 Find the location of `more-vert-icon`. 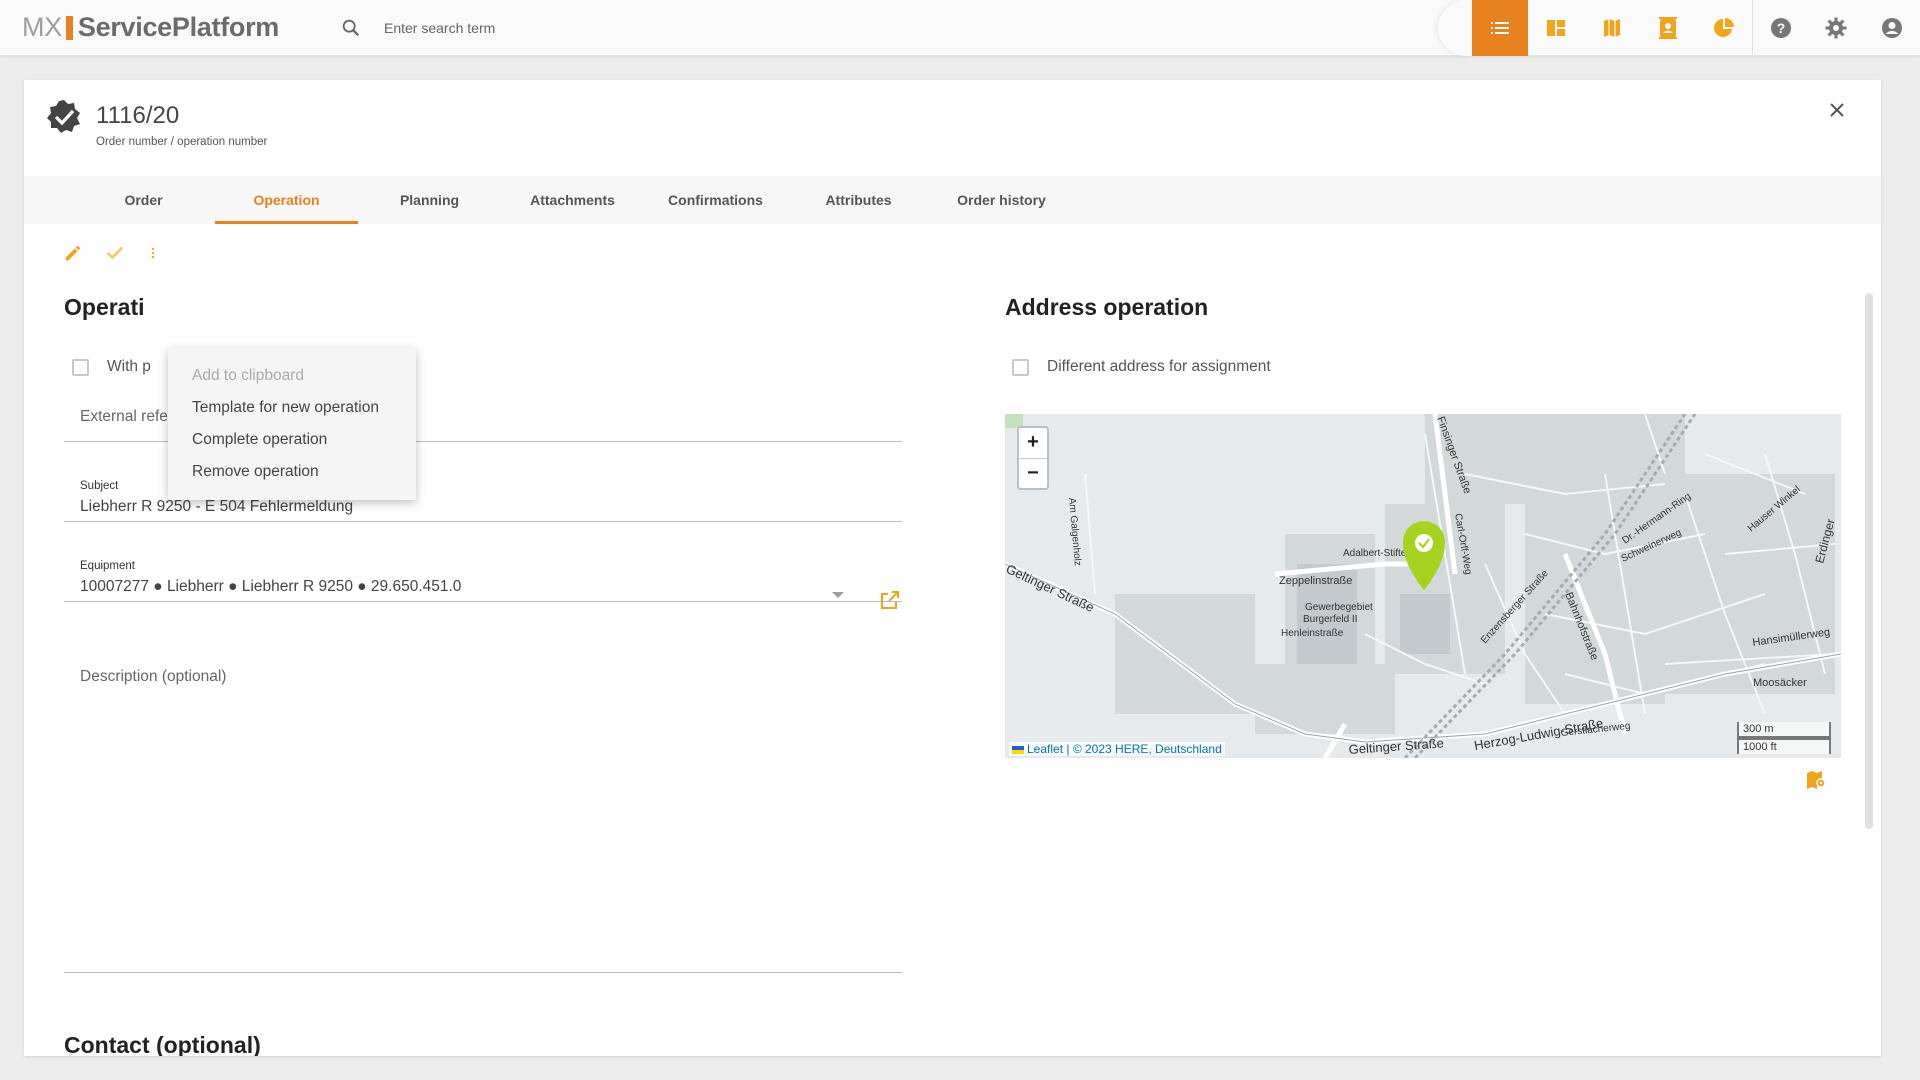

more-vert-icon is located at coordinates (153, 253).